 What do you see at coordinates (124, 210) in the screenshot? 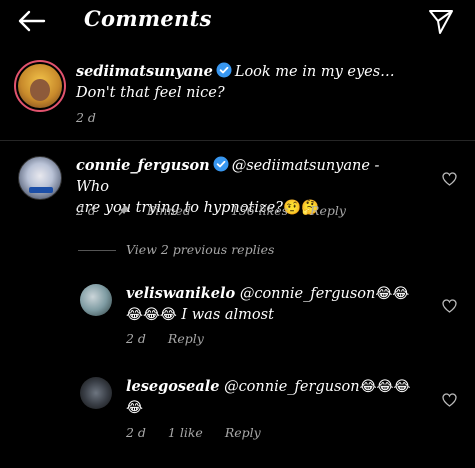
I see `pin-icon` at bounding box center [124, 210].